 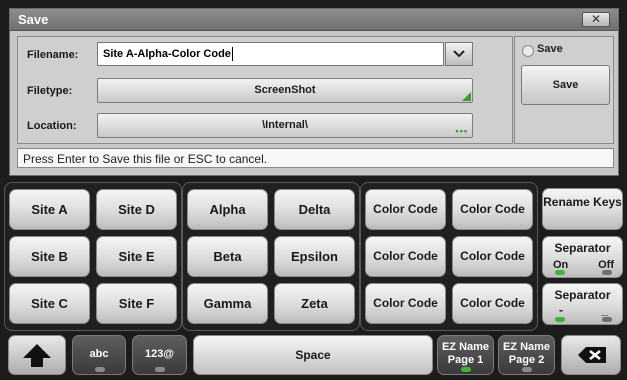 I want to click on ez-name-page-1-key: EZ Name Page 1, so click(x=465, y=355).